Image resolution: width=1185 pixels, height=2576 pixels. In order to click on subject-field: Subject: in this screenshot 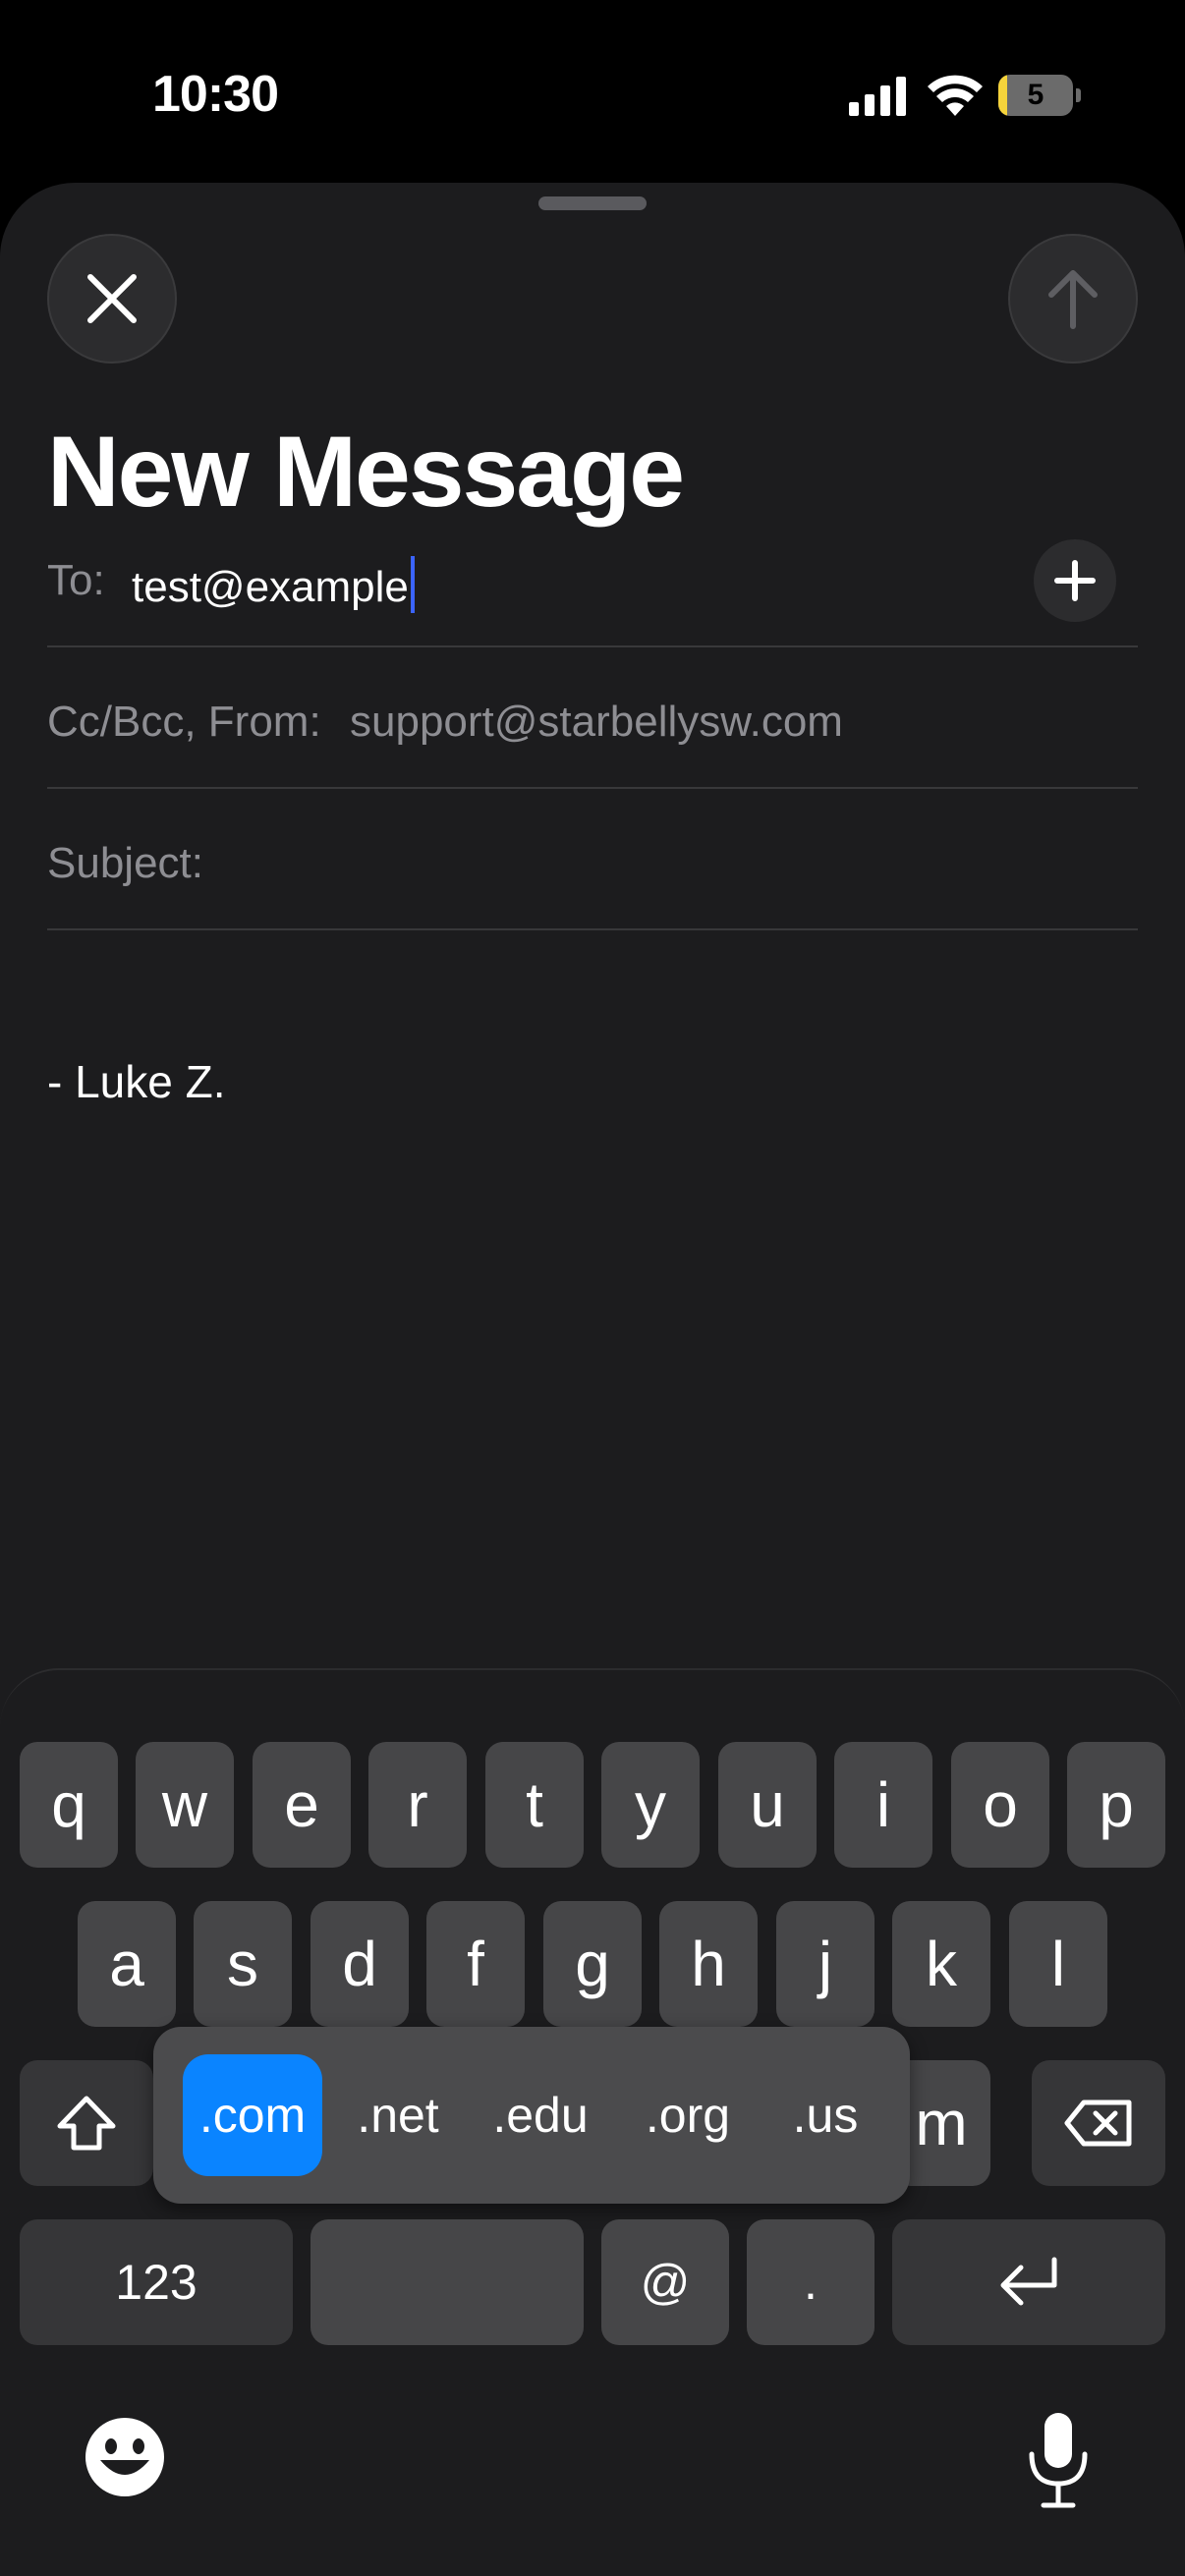, I will do `click(592, 859)`.